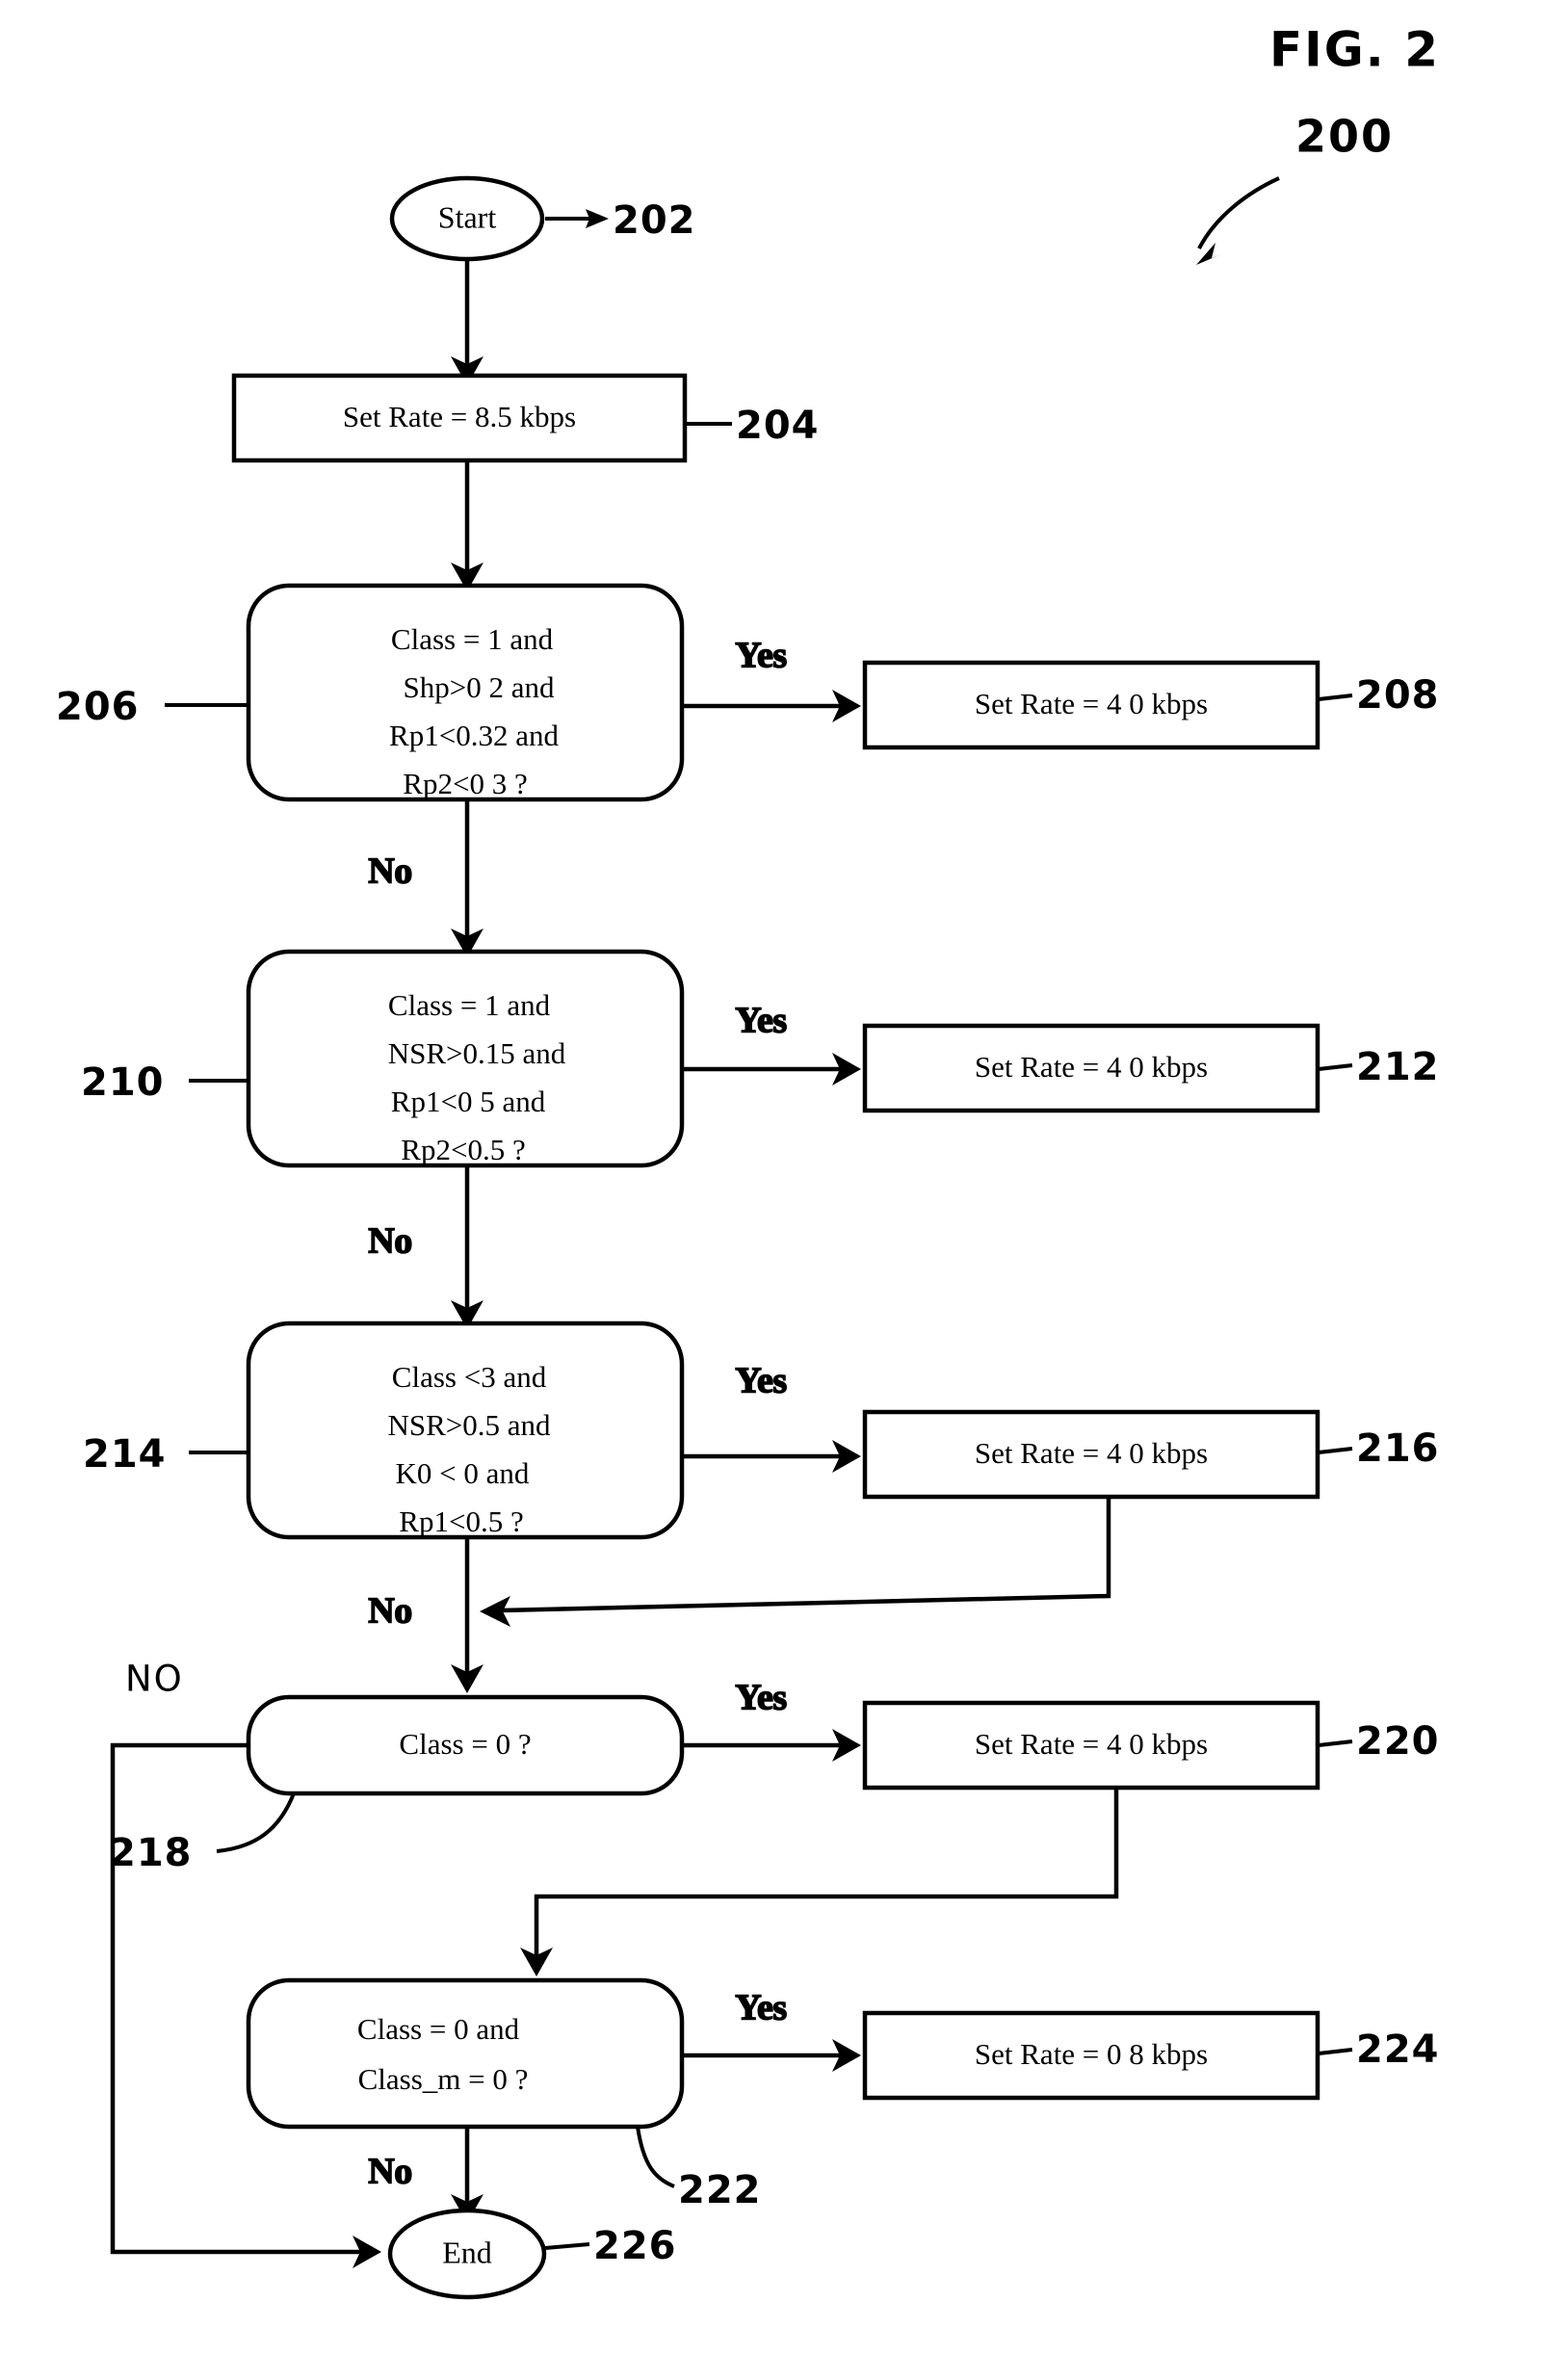 Image resolution: width=1568 pixels, height=2354 pixels. I want to click on process-208-ref-leader, so click(1335, 697).